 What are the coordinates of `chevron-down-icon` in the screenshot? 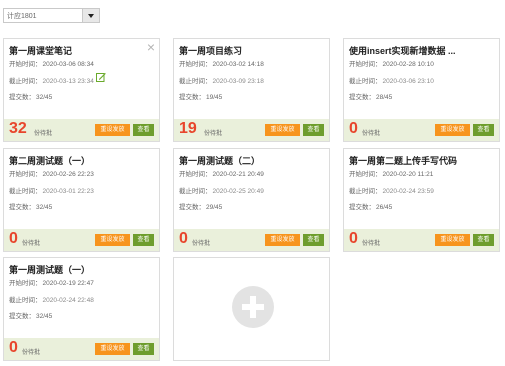 It's located at (90, 15).